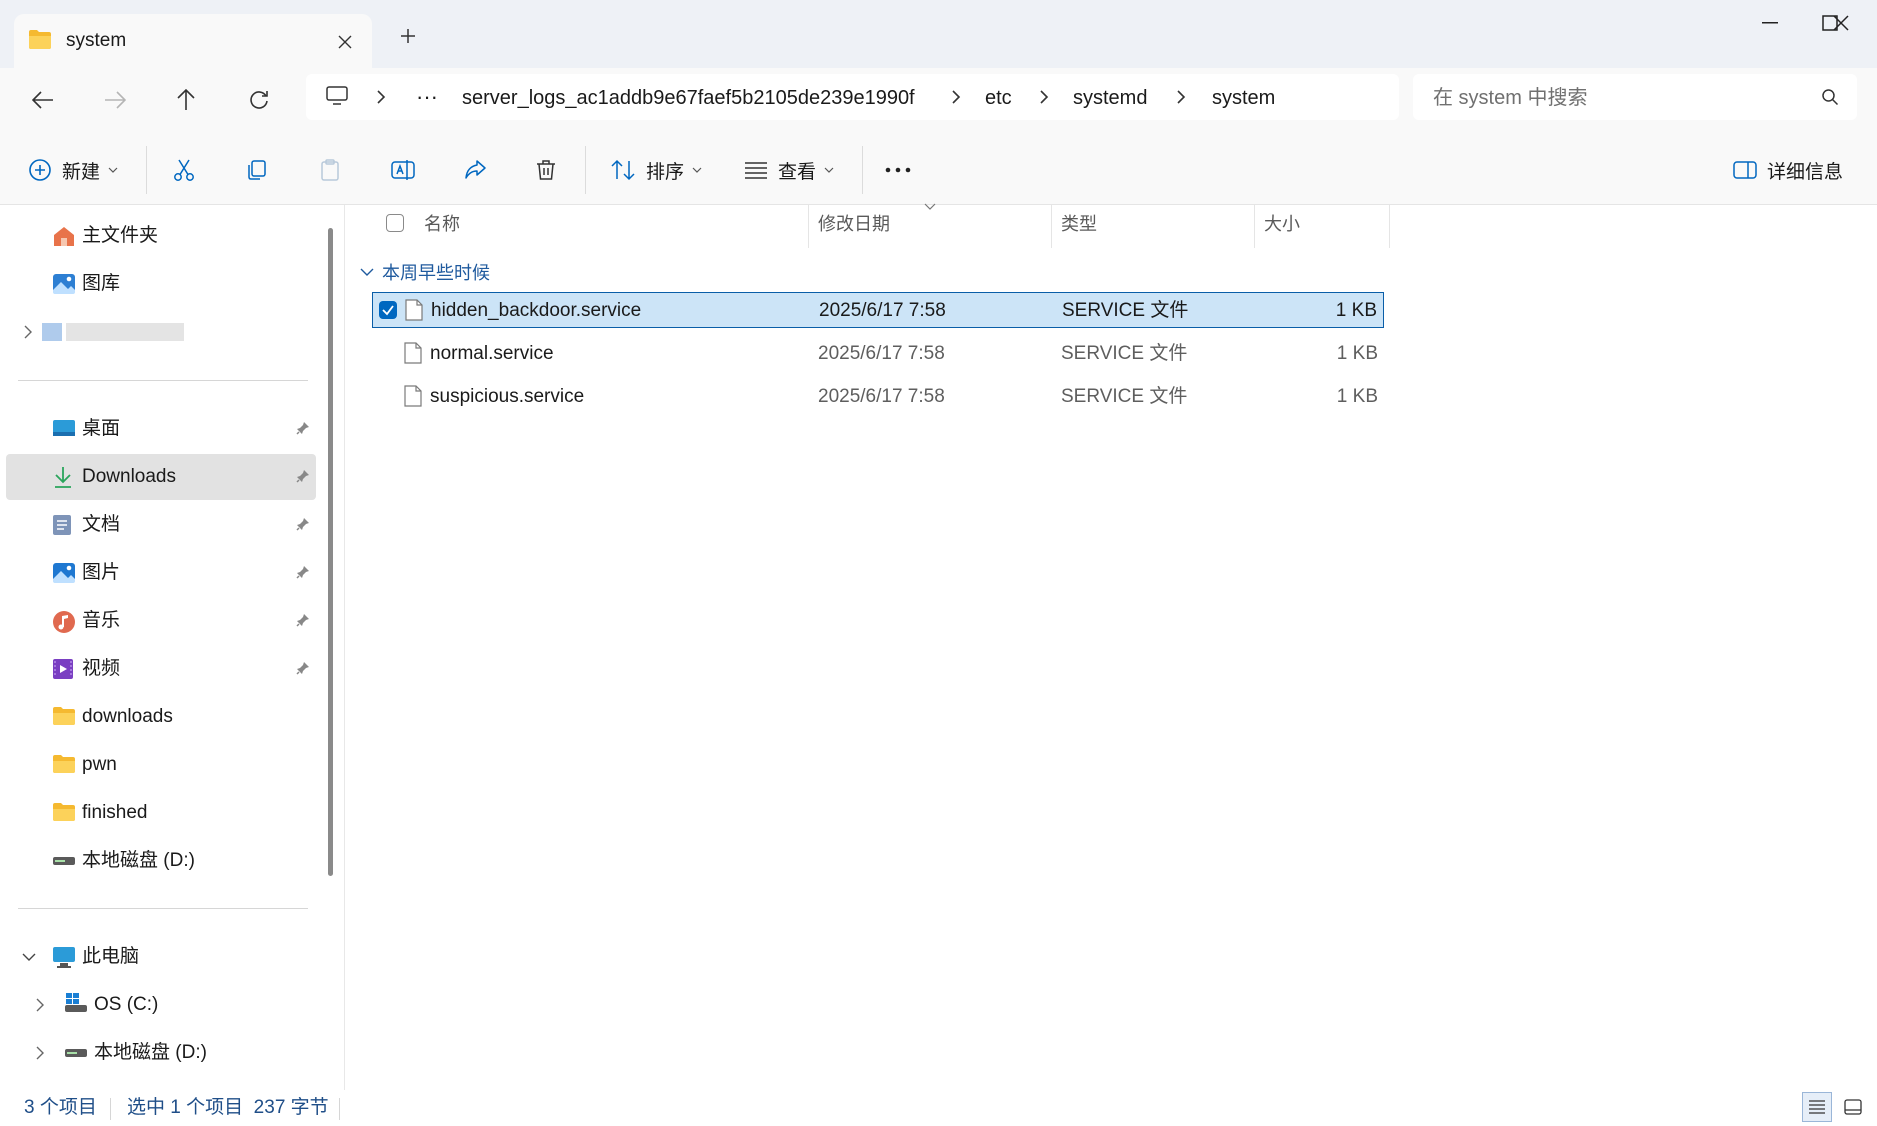  What do you see at coordinates (882, 310) in the screenshot?
I see `file-modified: 2025/6/17 7:58` at bounding box center [882, 310].